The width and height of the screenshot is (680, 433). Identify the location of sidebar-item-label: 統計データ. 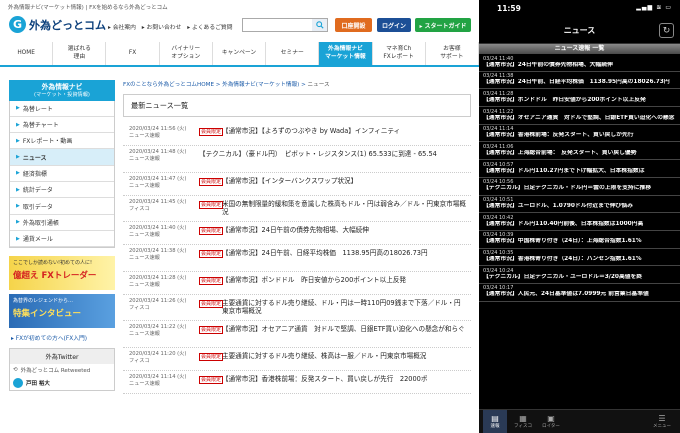
(37, 191).